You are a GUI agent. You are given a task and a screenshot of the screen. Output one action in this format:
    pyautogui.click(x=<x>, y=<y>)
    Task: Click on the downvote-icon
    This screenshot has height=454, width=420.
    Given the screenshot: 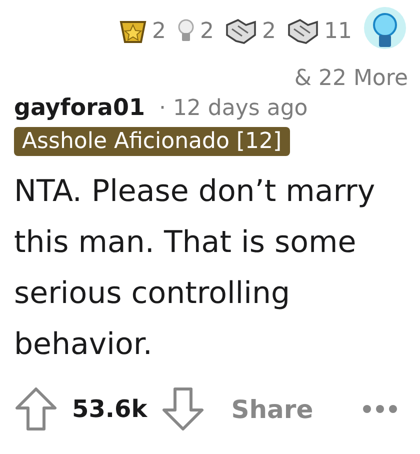 What is the action you would take?
    pyautogui.click(x=183, y=409)
    